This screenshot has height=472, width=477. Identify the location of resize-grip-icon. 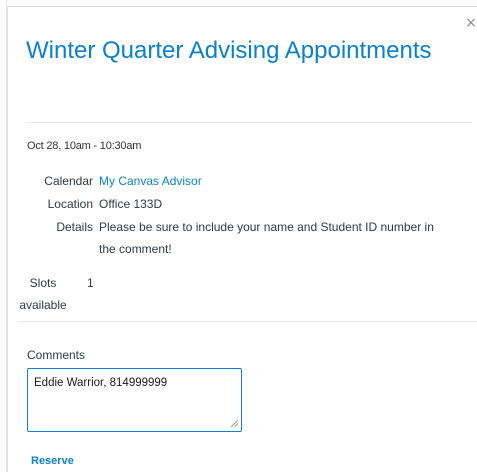
(234, 423).